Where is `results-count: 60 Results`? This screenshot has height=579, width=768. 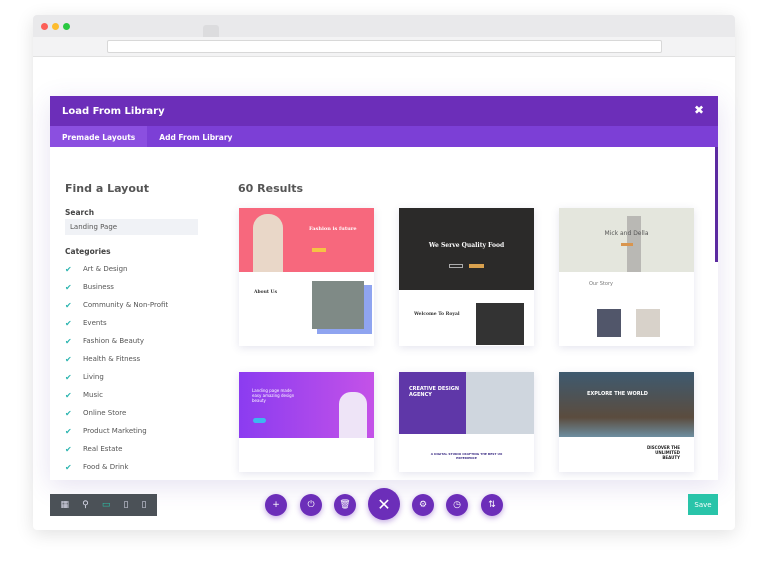 results-count: 60 Results is located at coordinates (271, 188).